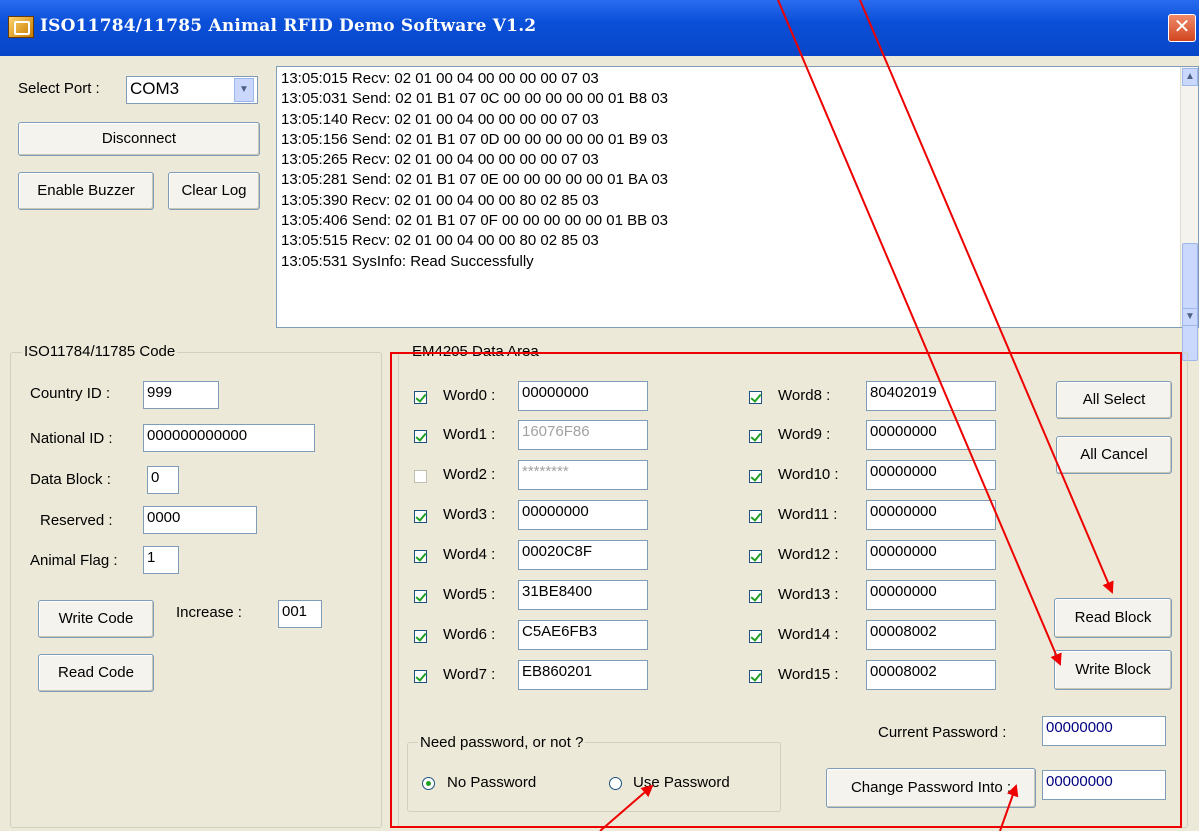 Image resolution: width=1199 pixels, height=831 pixels. What do you see at coordinates (1009, 807) in the screenshot?
I see `arrow-to-change-password` at bounding box center [1009, 807].